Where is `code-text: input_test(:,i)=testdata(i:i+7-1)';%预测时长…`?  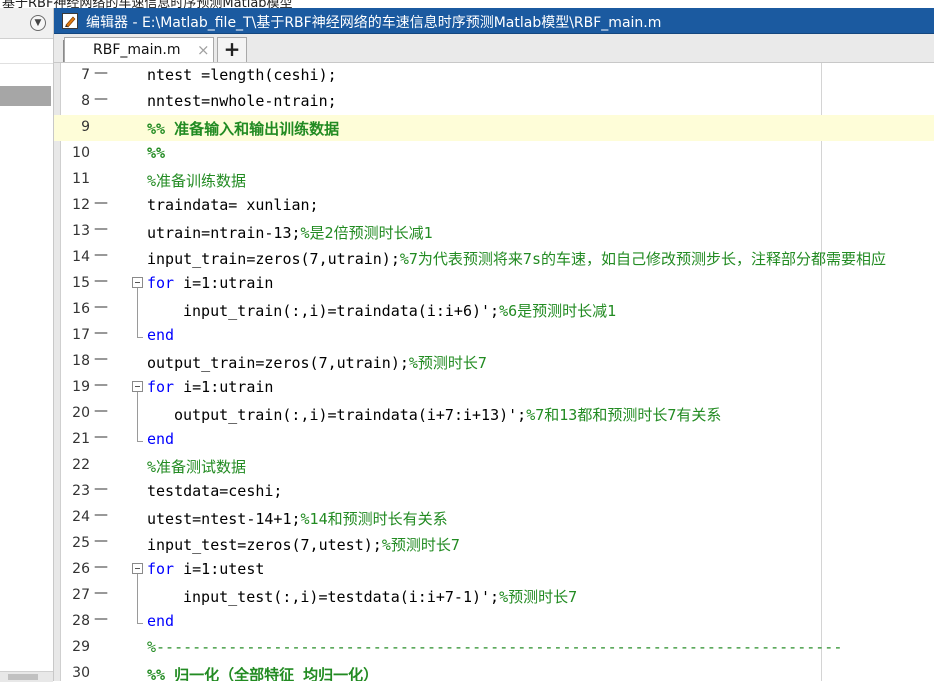
code-text: input_test(:,i)=testdata(i:i+7-1)';%预测时长… is located at coordinates (380, 596).